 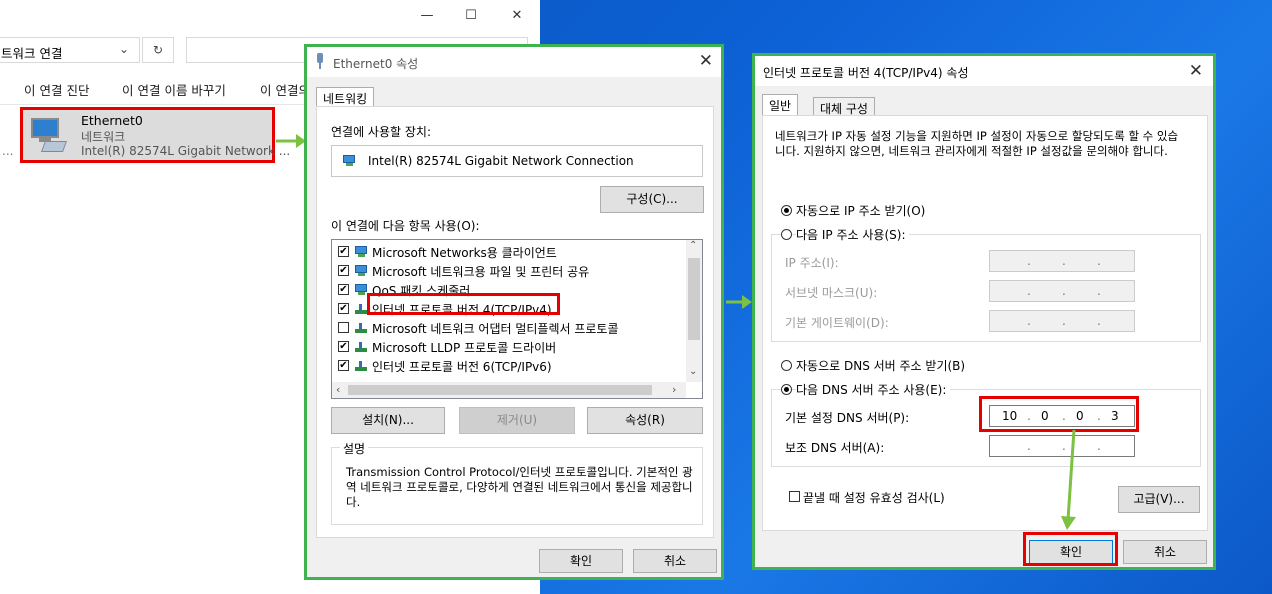 I want to click on list-item: ✔ 인터넷 프로토콜 버전 6(TCP/IPv6), so click(x=509, y=366).